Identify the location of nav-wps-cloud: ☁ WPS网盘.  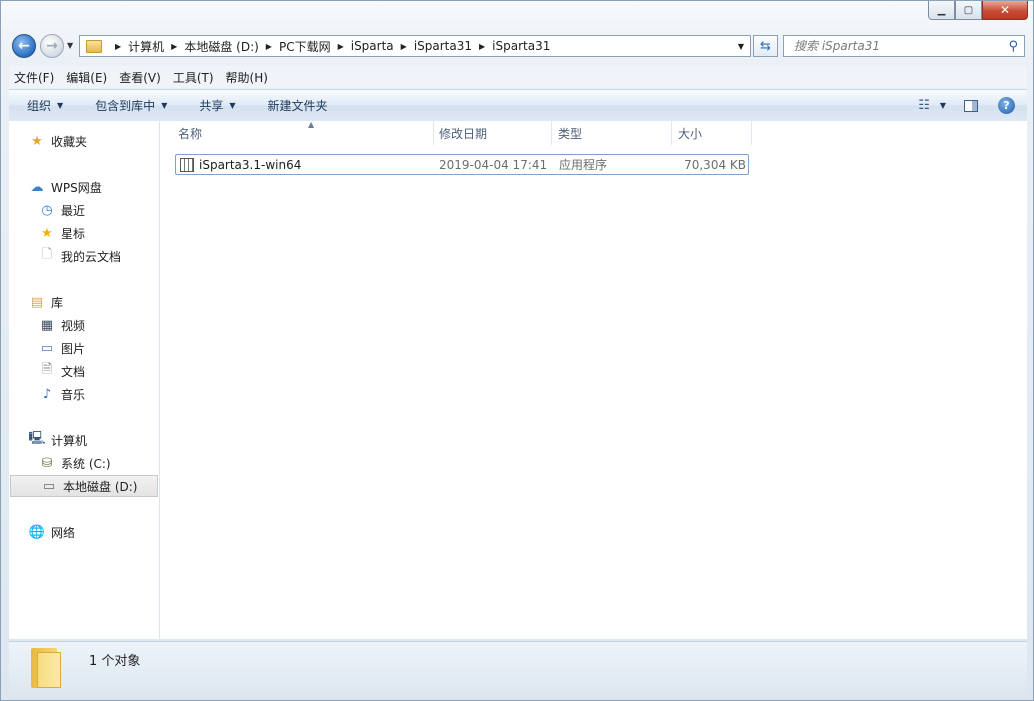
(84, 187).